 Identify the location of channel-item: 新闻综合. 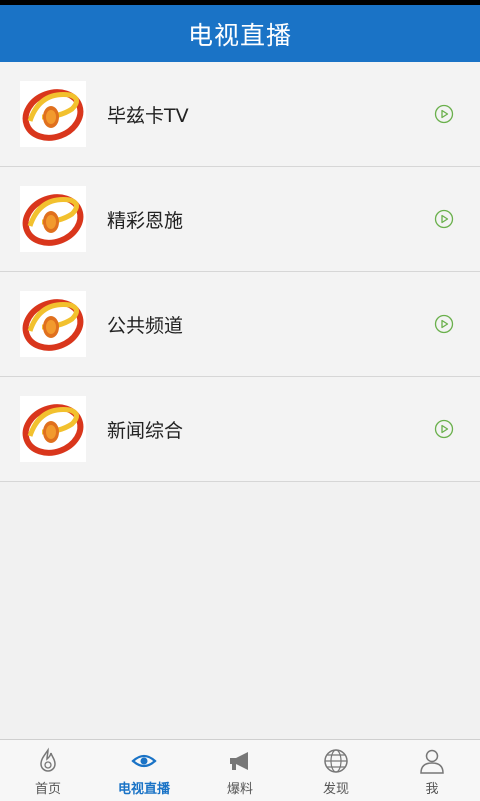
(240, 429).